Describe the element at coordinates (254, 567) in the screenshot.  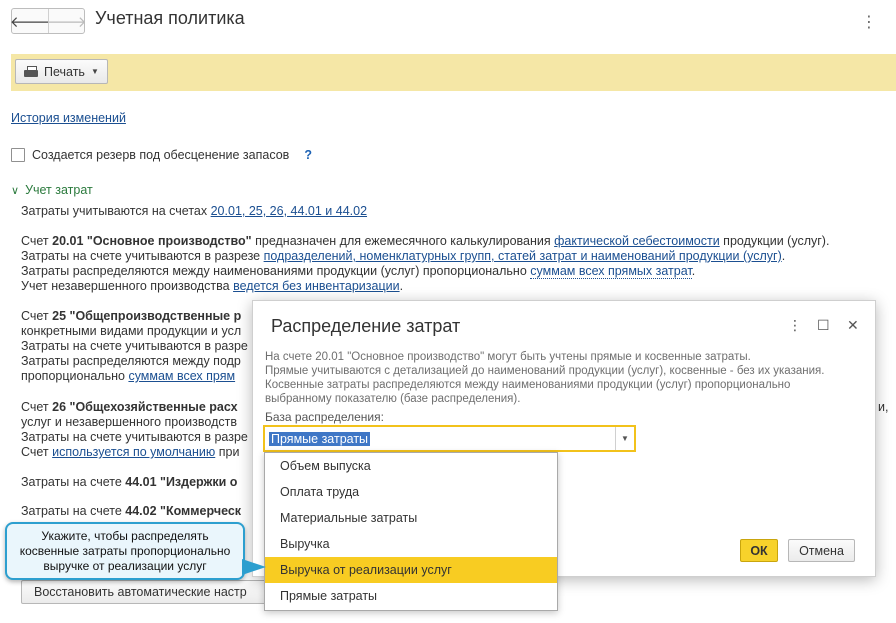
I see `callout-pointer` at that location.